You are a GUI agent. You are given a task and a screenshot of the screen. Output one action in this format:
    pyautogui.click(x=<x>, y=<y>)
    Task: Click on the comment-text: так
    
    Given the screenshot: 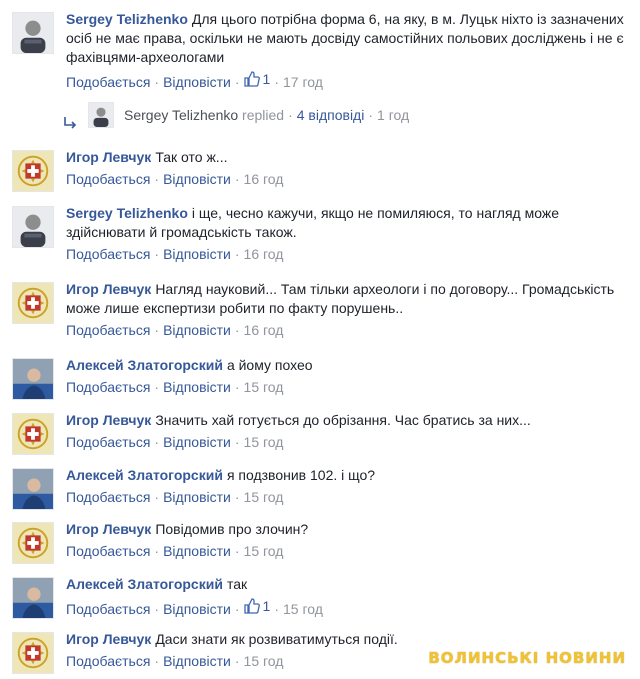 What is the action you would take?
    pyautogui.click(x=237, y=584)
    